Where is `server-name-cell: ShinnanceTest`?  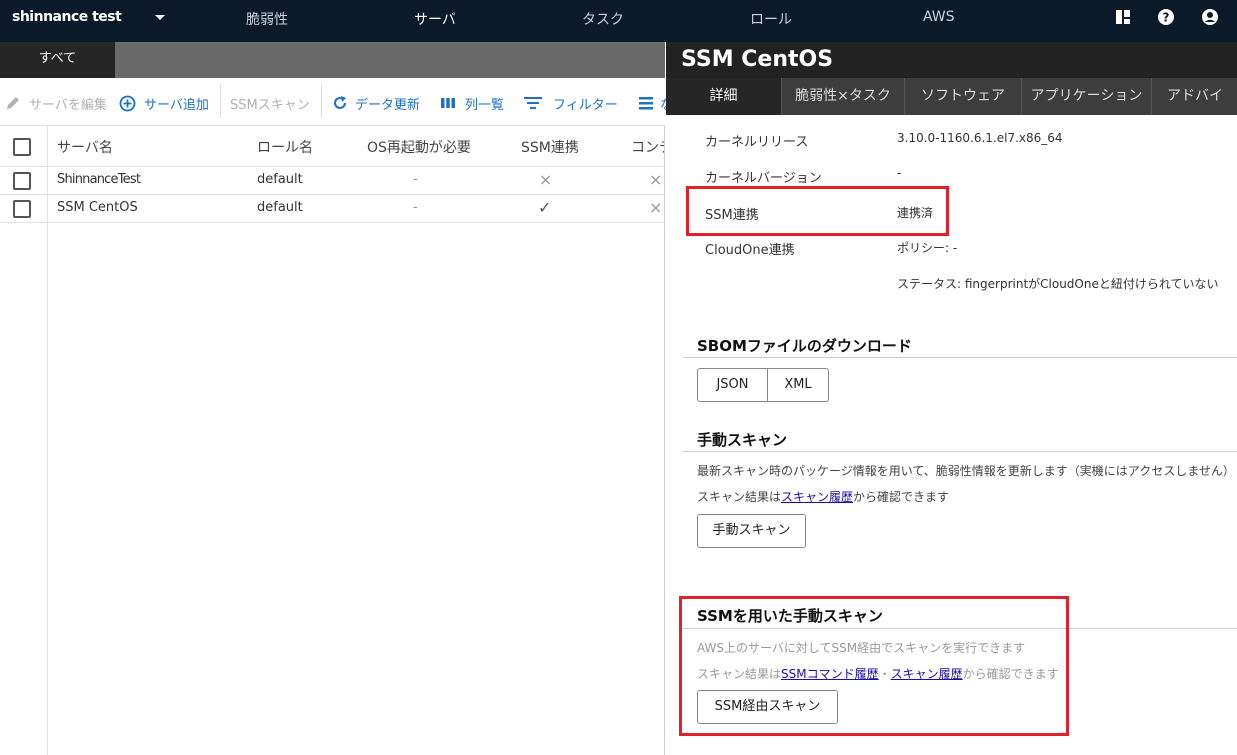
server-name-cell: ShinnanceTest is located at coordinates (99, 179).